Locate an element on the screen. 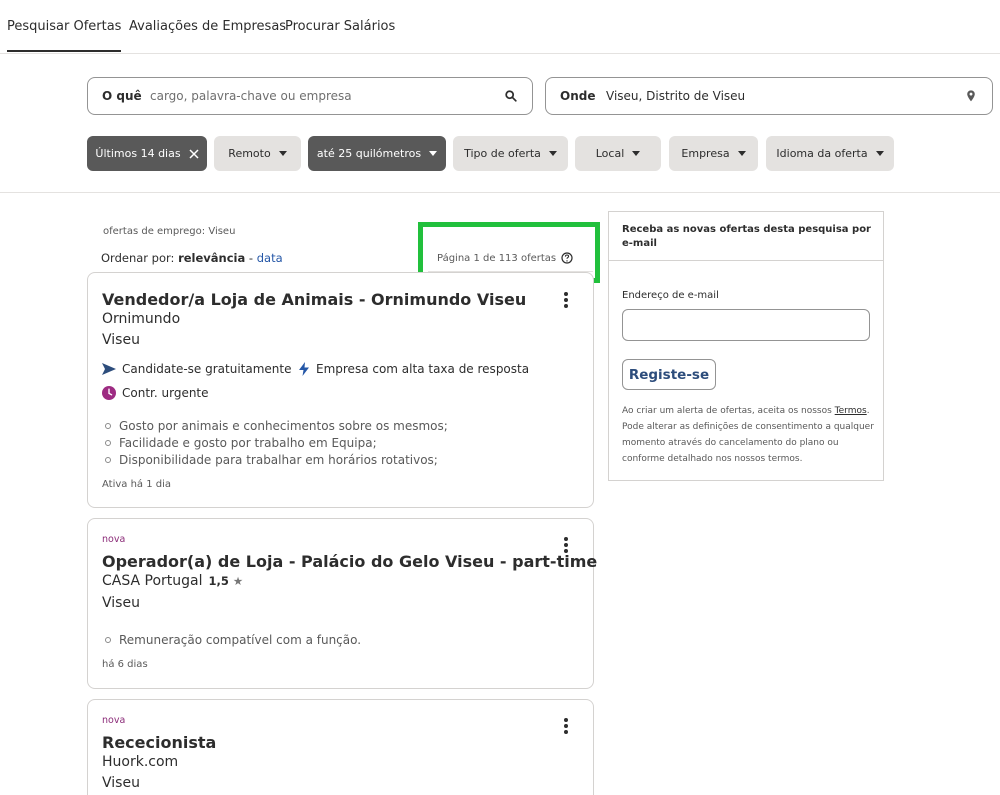 The height and width of the screenshot is (795, 1000). company-name: Huork.com is located at coordinates (140, 762).